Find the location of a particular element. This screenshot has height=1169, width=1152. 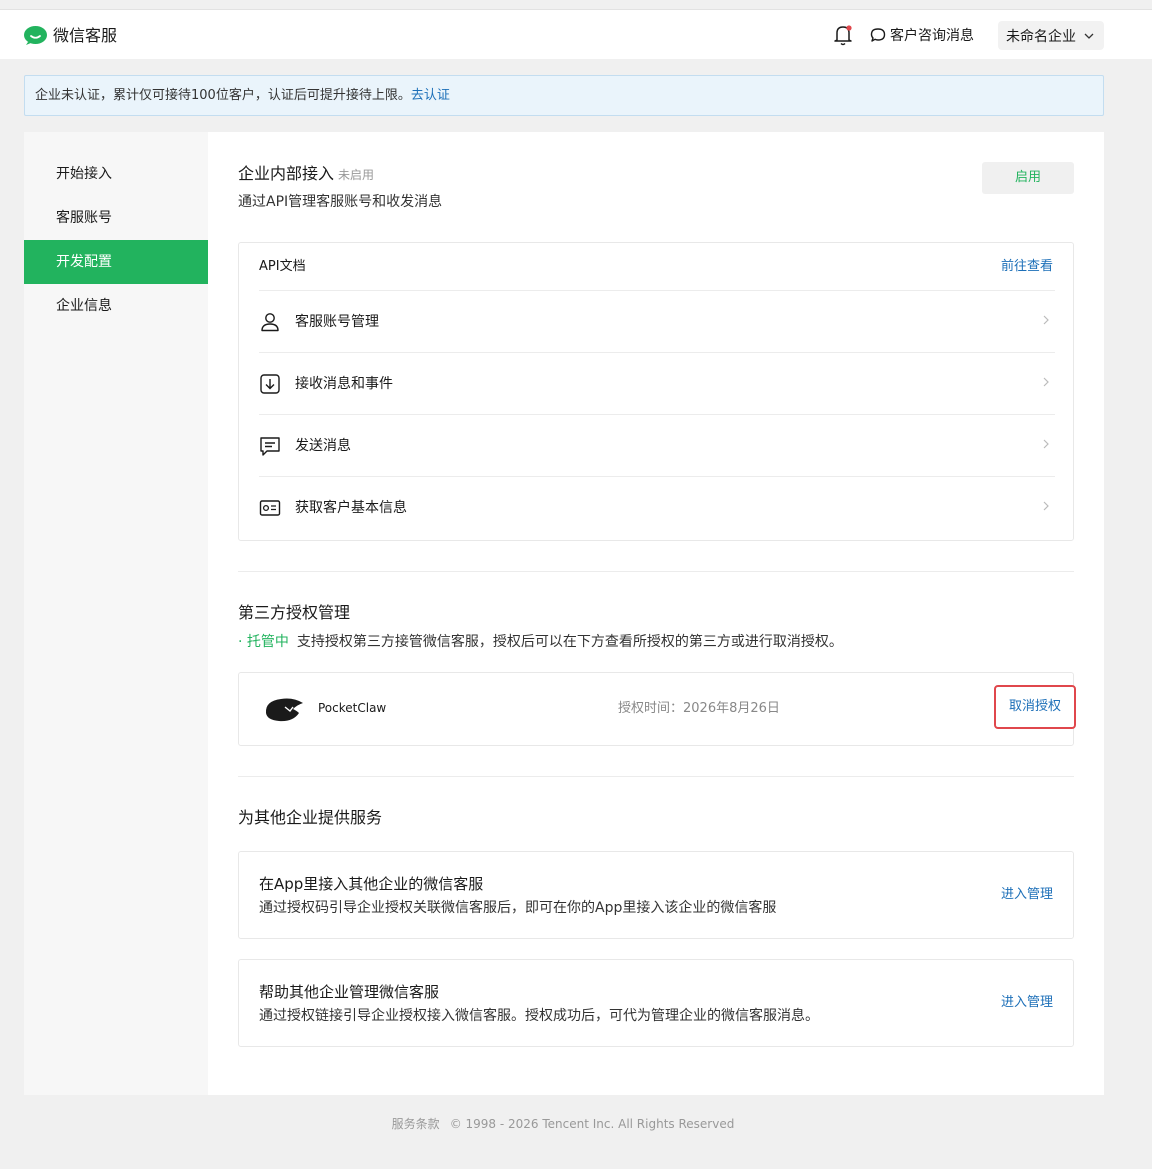

api-row-label: 客服账号管理 is located at coordinates (337, 322).